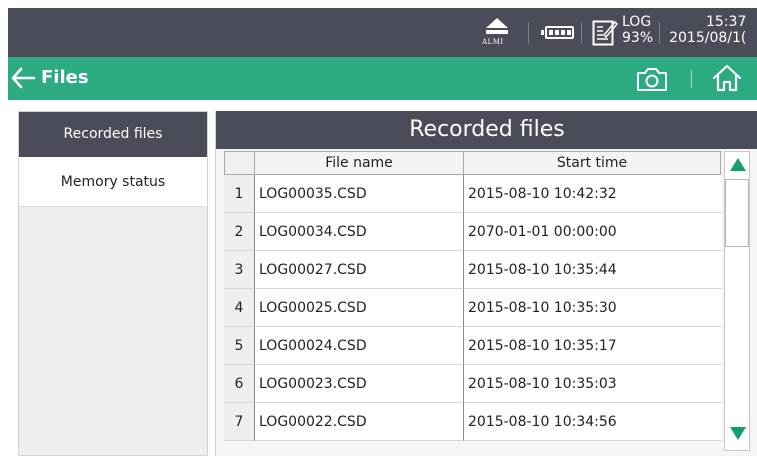  Describe the element at coordinates (239, 163) in the screenshot. I see `index-column-header` at that location.